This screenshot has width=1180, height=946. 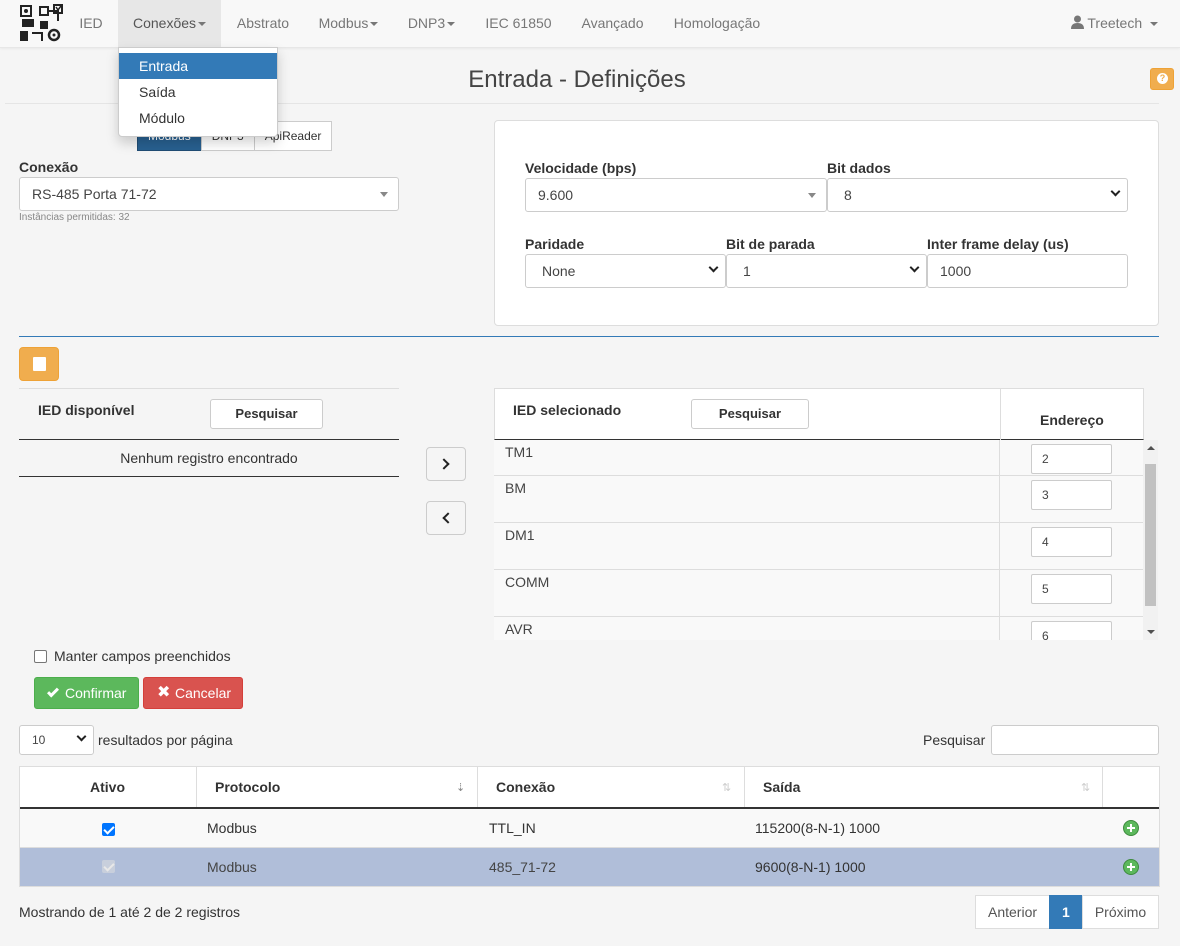 What do you see at coordinates (818, 546) in the screenshot?
I see `table-row: DM1 4` at bounding box center [818, 546].